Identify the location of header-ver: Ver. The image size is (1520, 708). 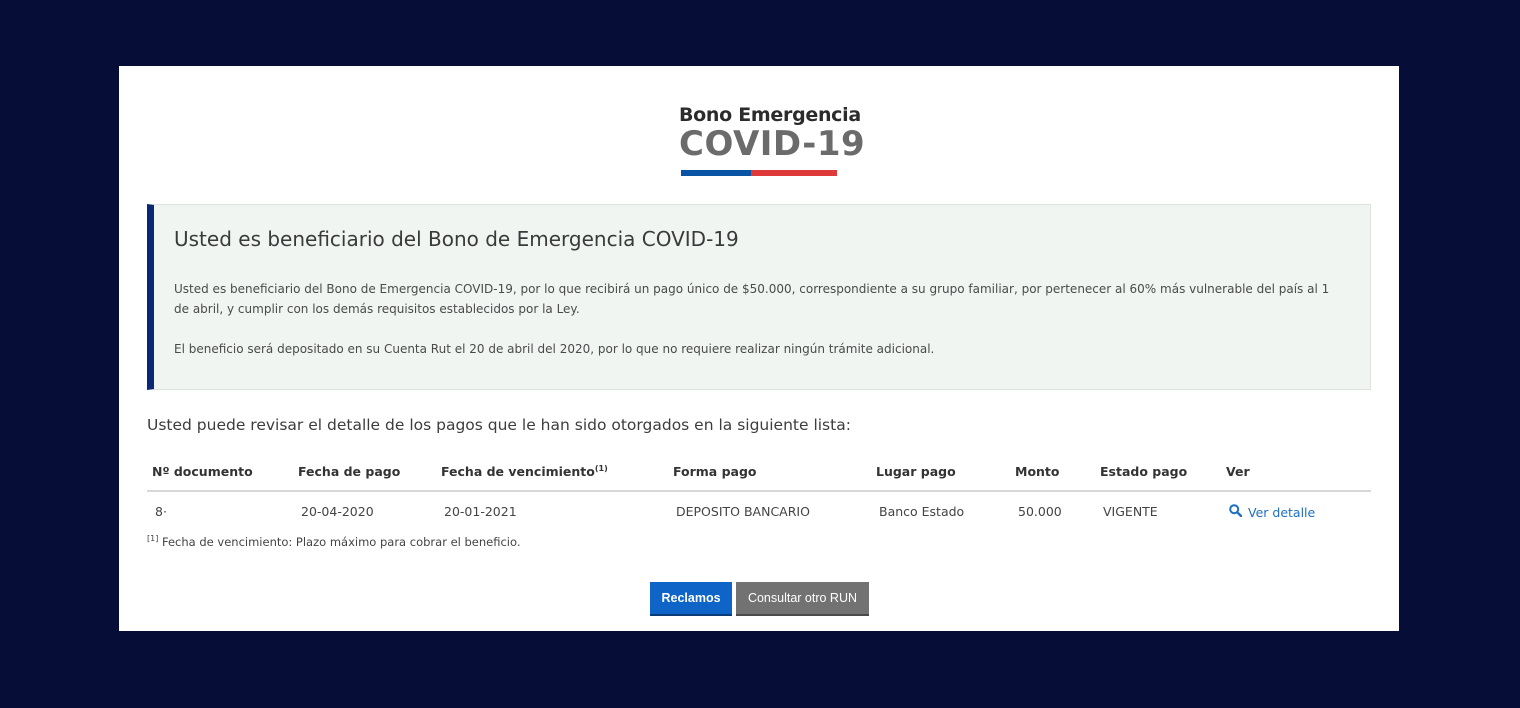
(1238, 471).